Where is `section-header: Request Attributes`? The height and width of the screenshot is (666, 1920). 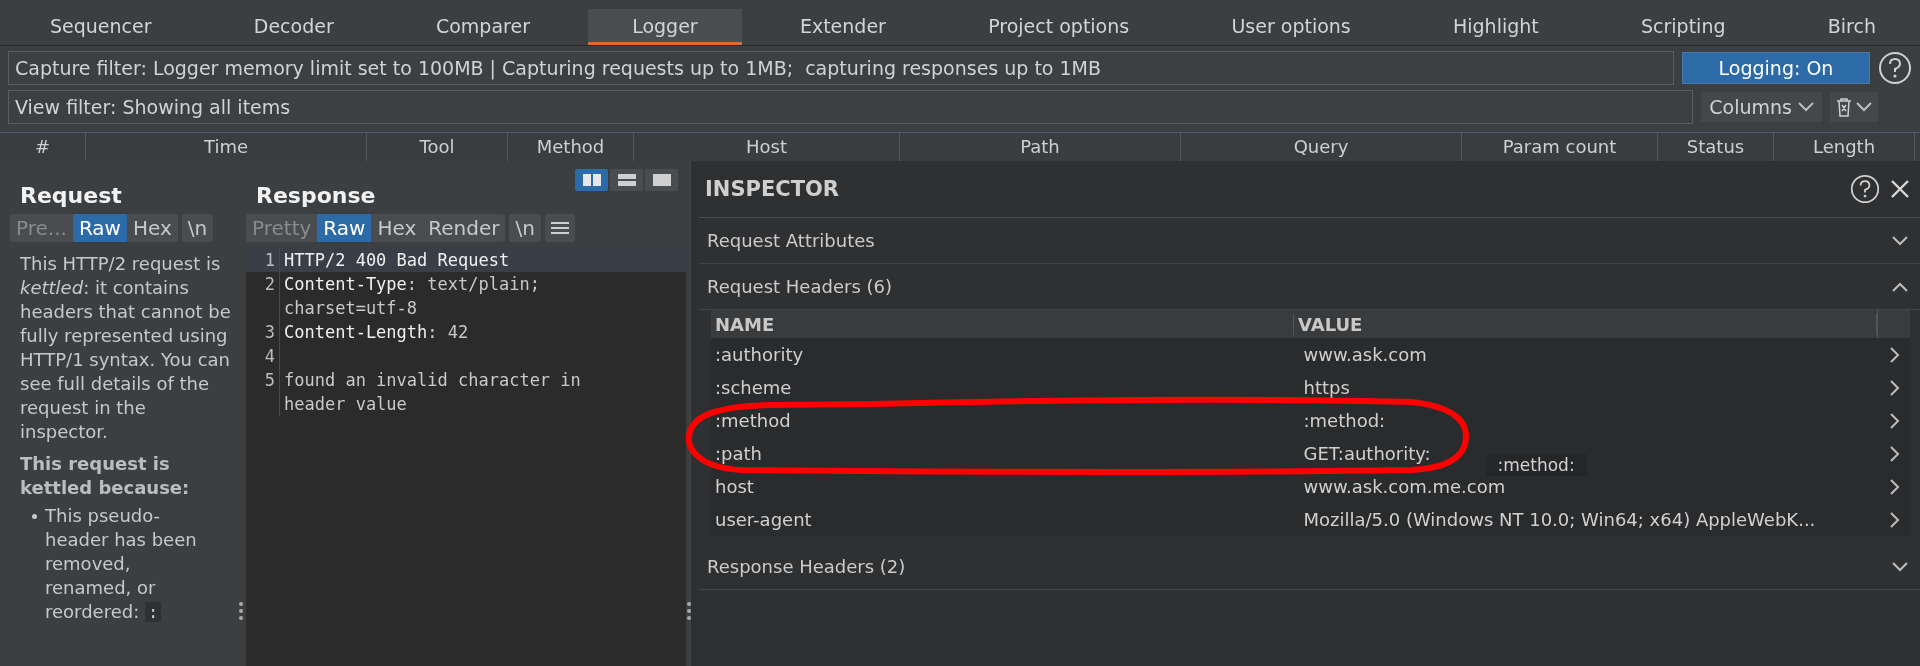
section-header: Request Attributes is located at coordinates (1309, 241).